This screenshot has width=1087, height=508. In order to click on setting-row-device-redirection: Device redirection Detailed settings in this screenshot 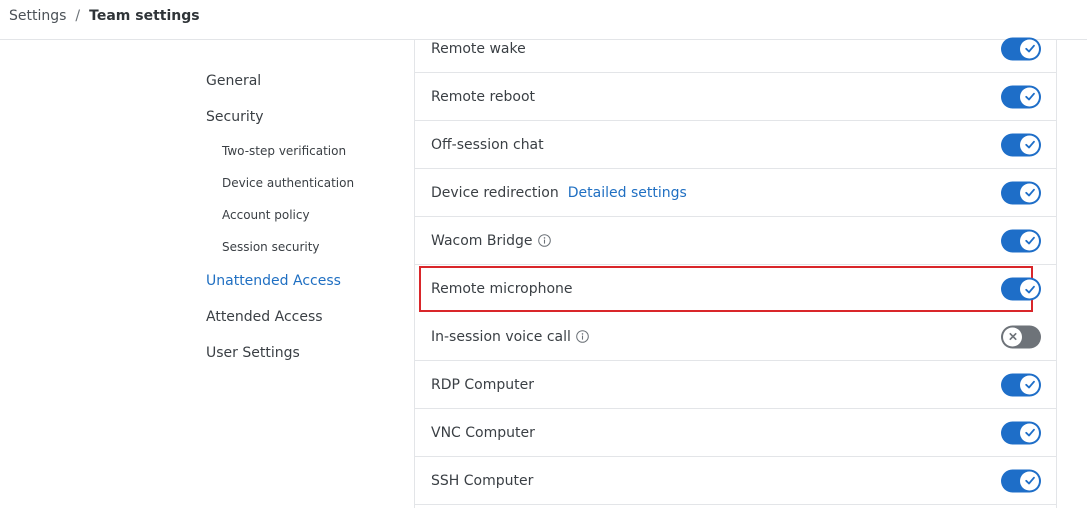, I will do `click(736, 193)`.